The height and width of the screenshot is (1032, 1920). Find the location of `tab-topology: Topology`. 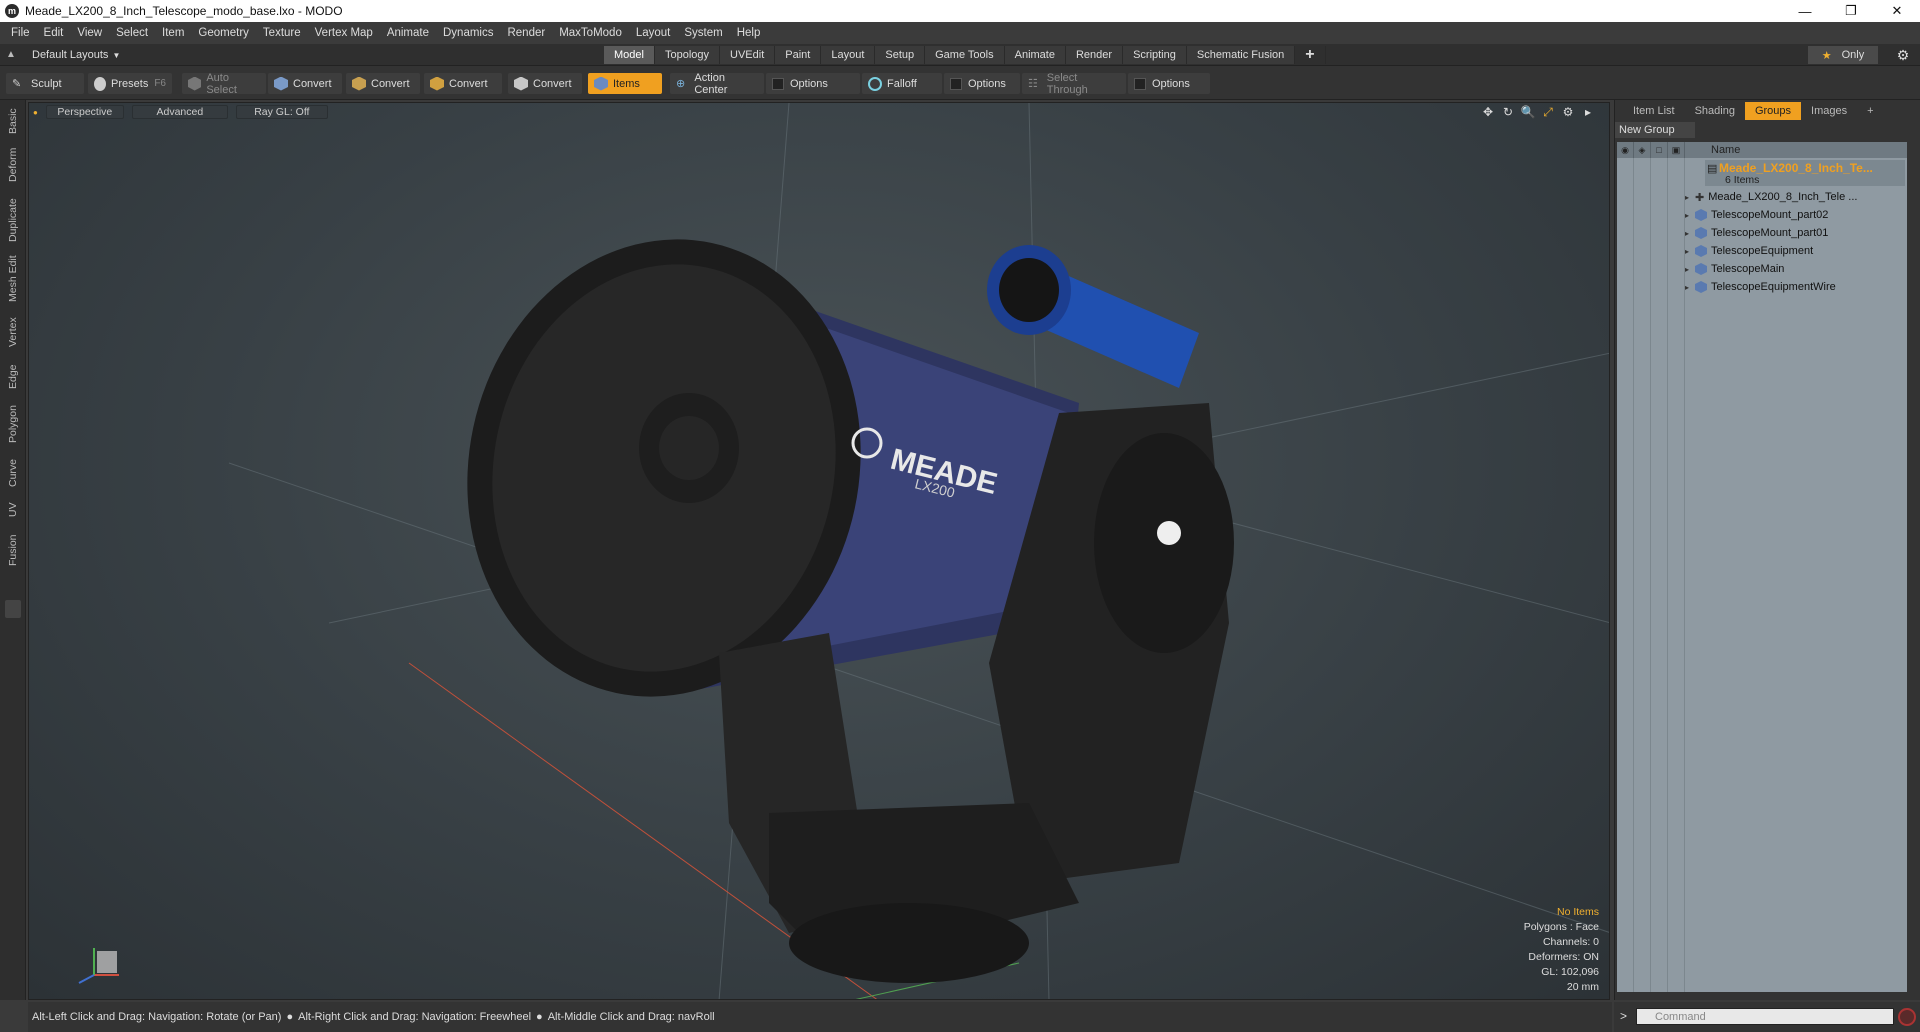

tab-topology: Topology is located at coordinates (687, 55).